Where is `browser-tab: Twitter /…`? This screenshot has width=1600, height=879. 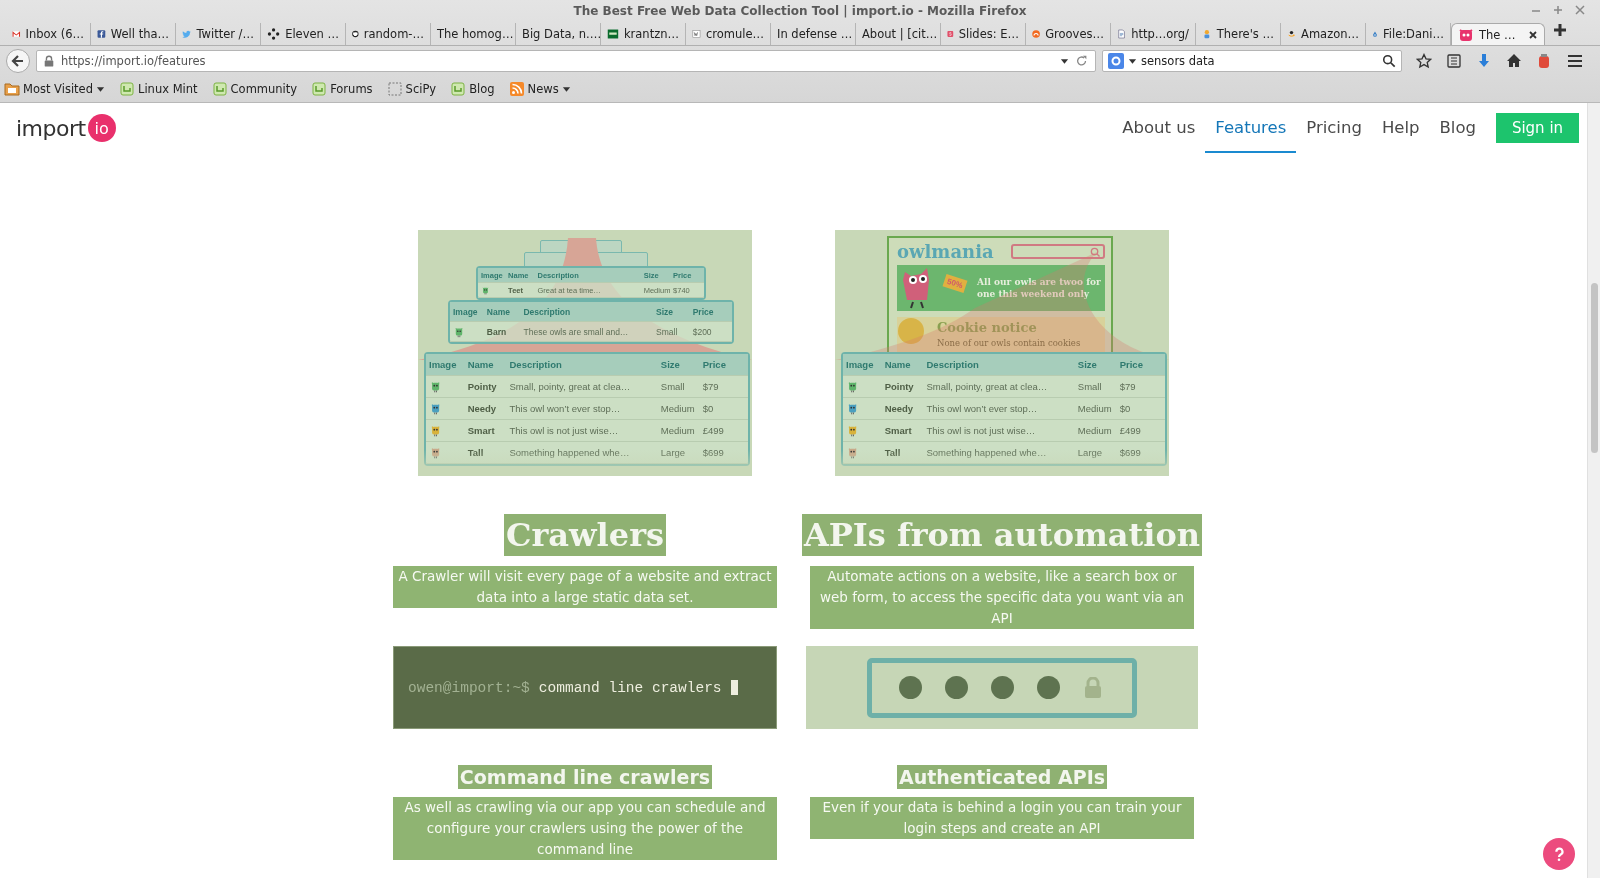 browser-tab: Twitter /… is located at coordinates (218, 34).